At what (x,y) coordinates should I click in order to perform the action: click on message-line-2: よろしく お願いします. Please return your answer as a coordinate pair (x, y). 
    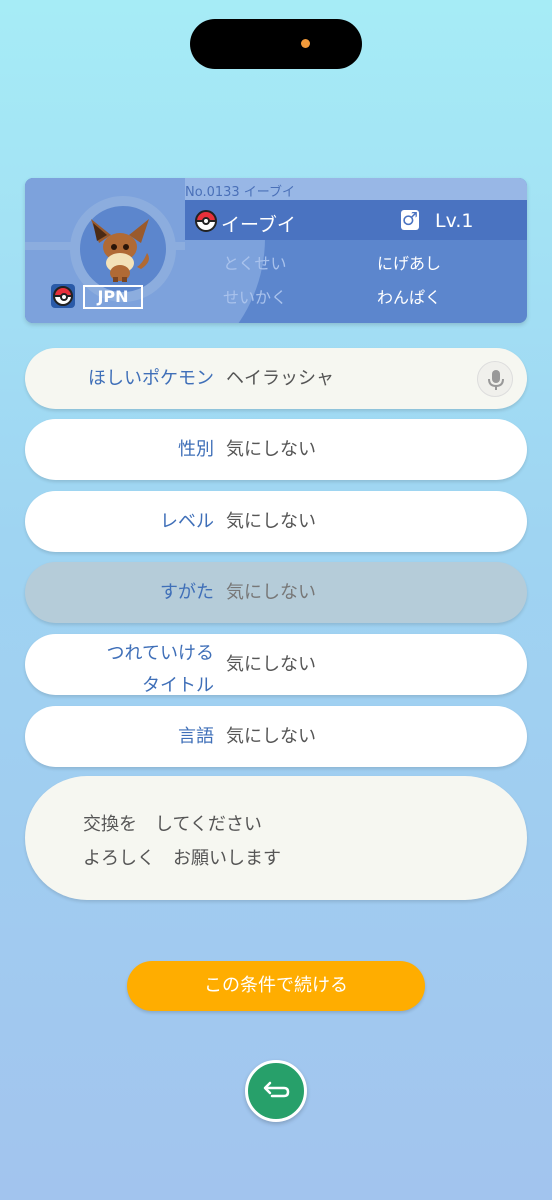
    Looking at the image, I should click on (182, 858).